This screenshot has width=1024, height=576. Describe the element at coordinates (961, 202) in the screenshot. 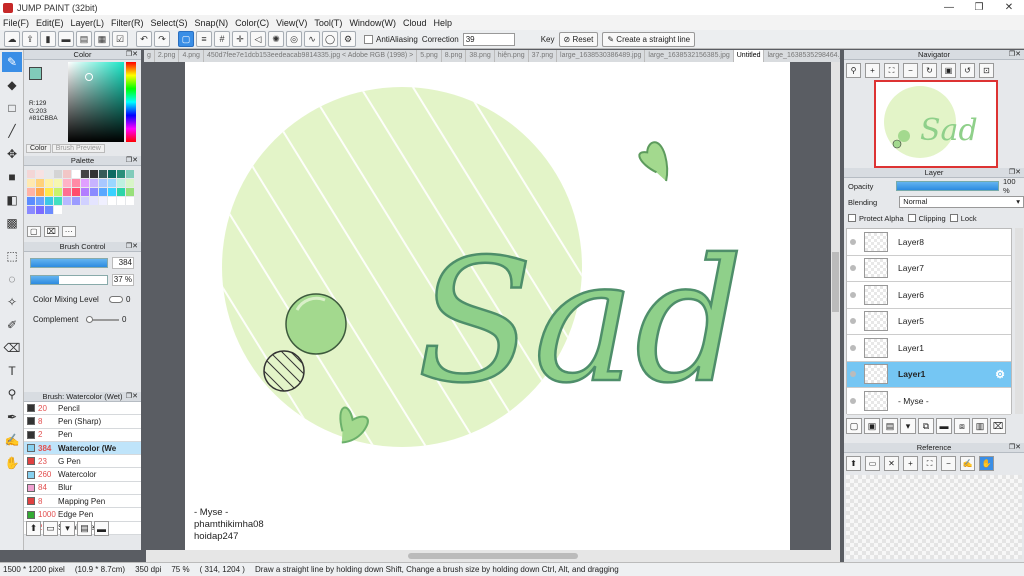

I see `blending-select: Normal ▾` at that location.